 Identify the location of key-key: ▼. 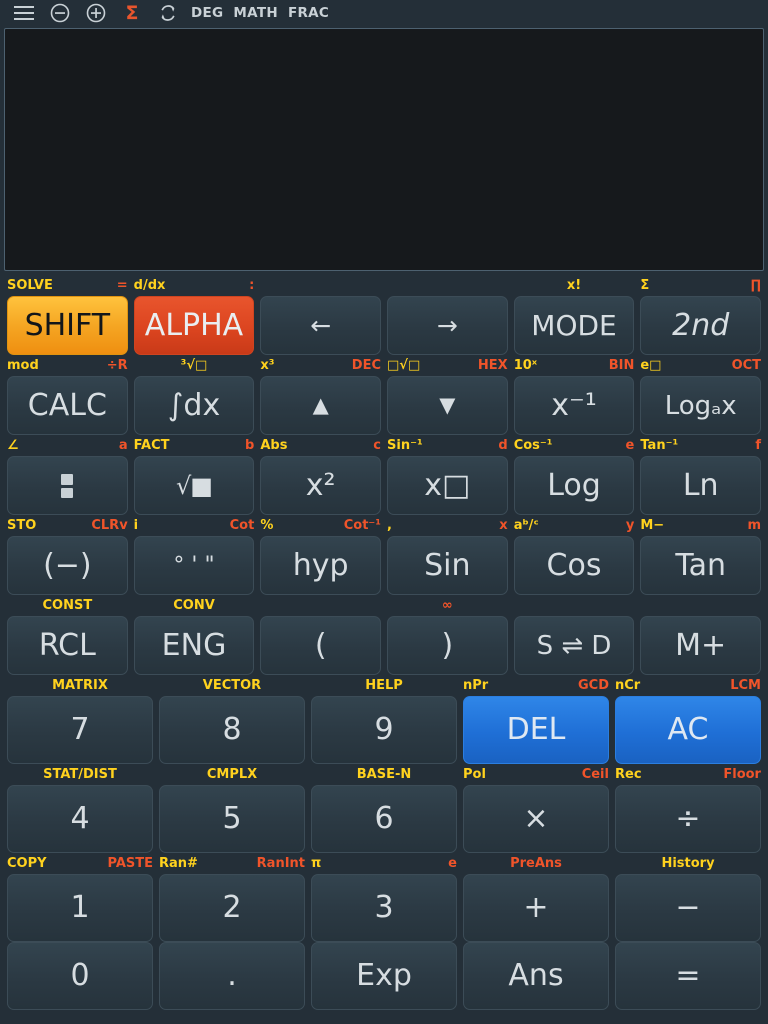
(447, 405).